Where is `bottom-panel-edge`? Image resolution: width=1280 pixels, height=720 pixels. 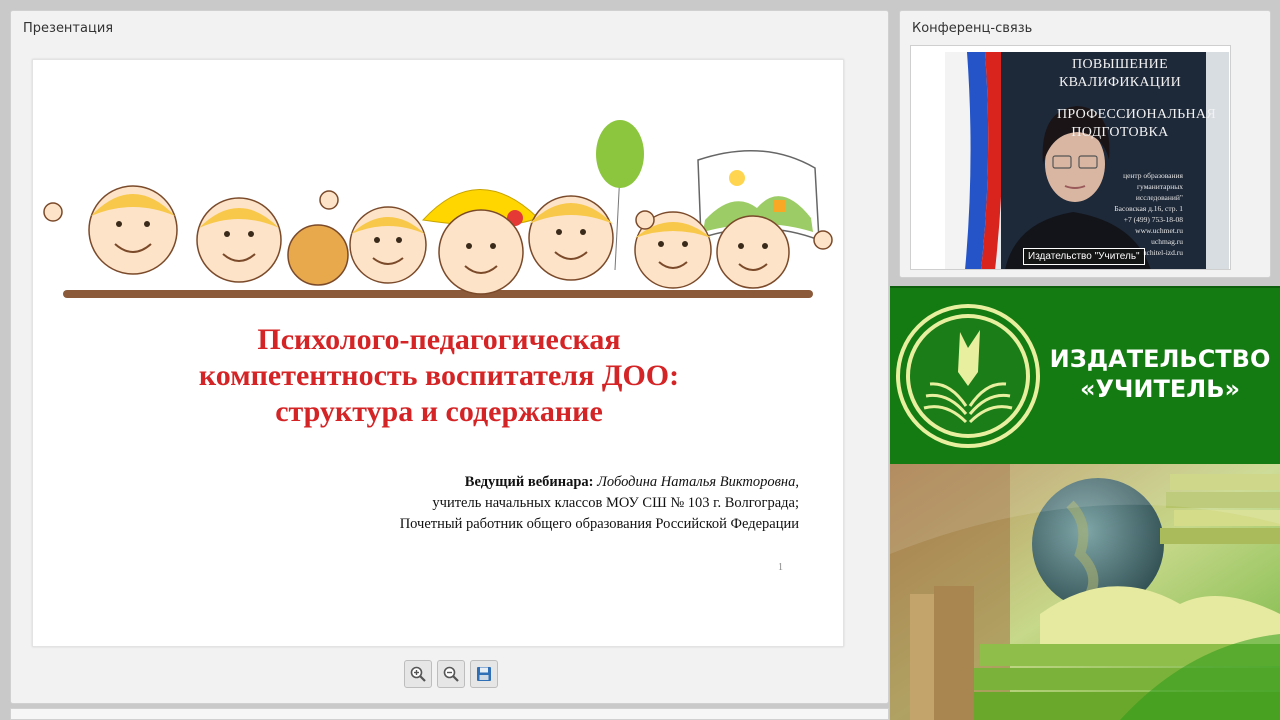
bottom-panel-edge is located at coordinates (449, 714).